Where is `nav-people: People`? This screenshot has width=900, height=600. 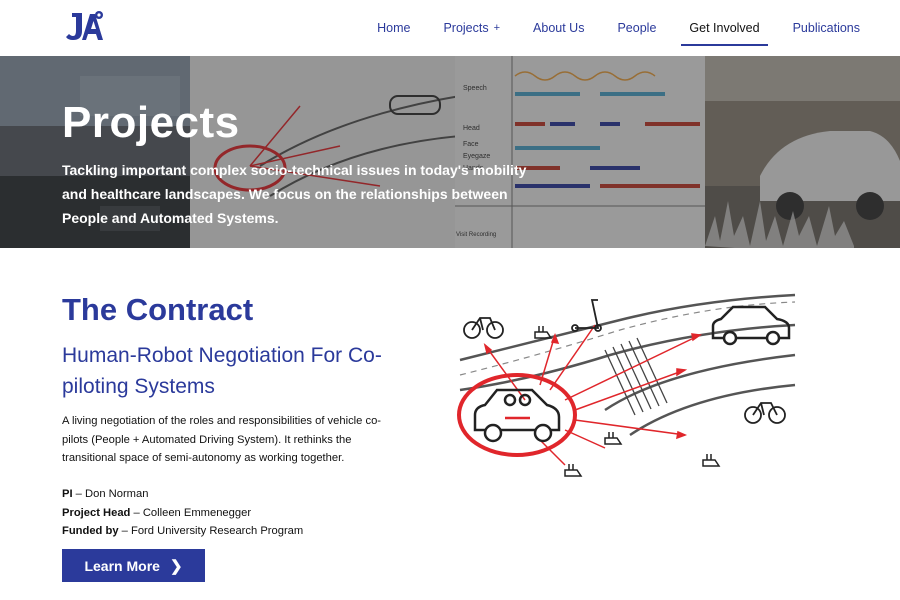 nav-people: People is located at coordinates (636, 28).